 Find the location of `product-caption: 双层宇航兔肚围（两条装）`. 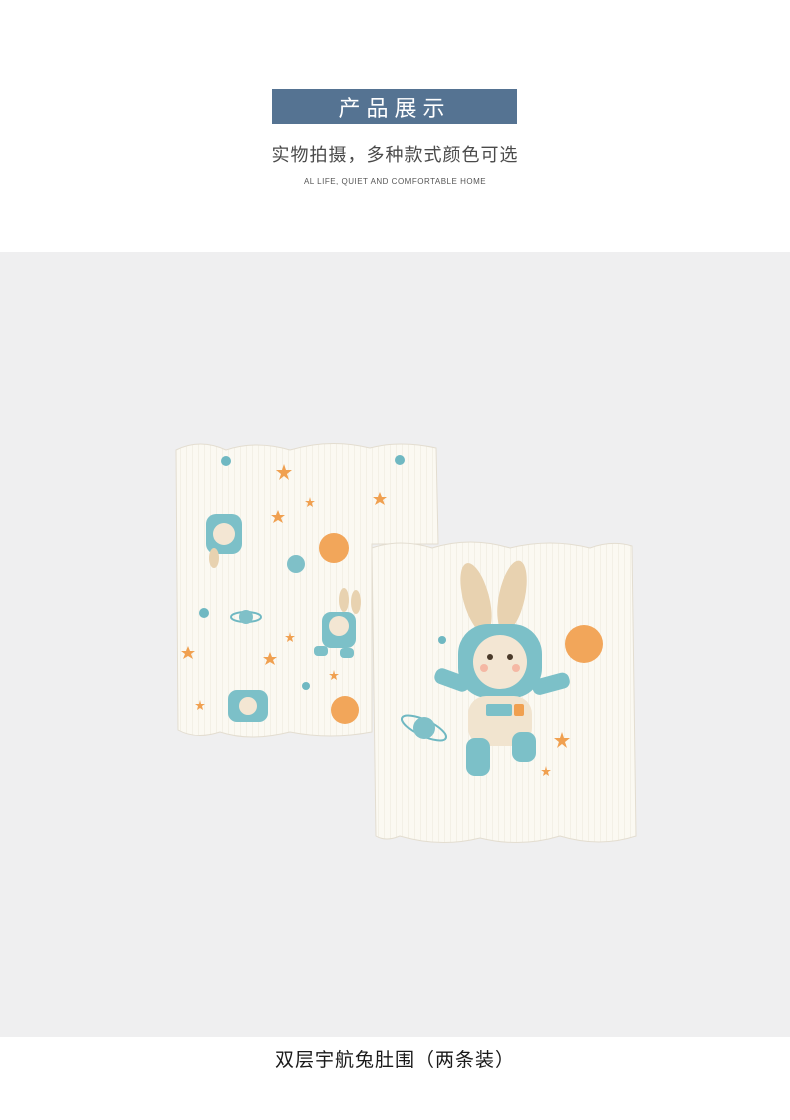

product-caption: 双层宇航兔肚围（两条装） is located at coordinates (394, 1060).